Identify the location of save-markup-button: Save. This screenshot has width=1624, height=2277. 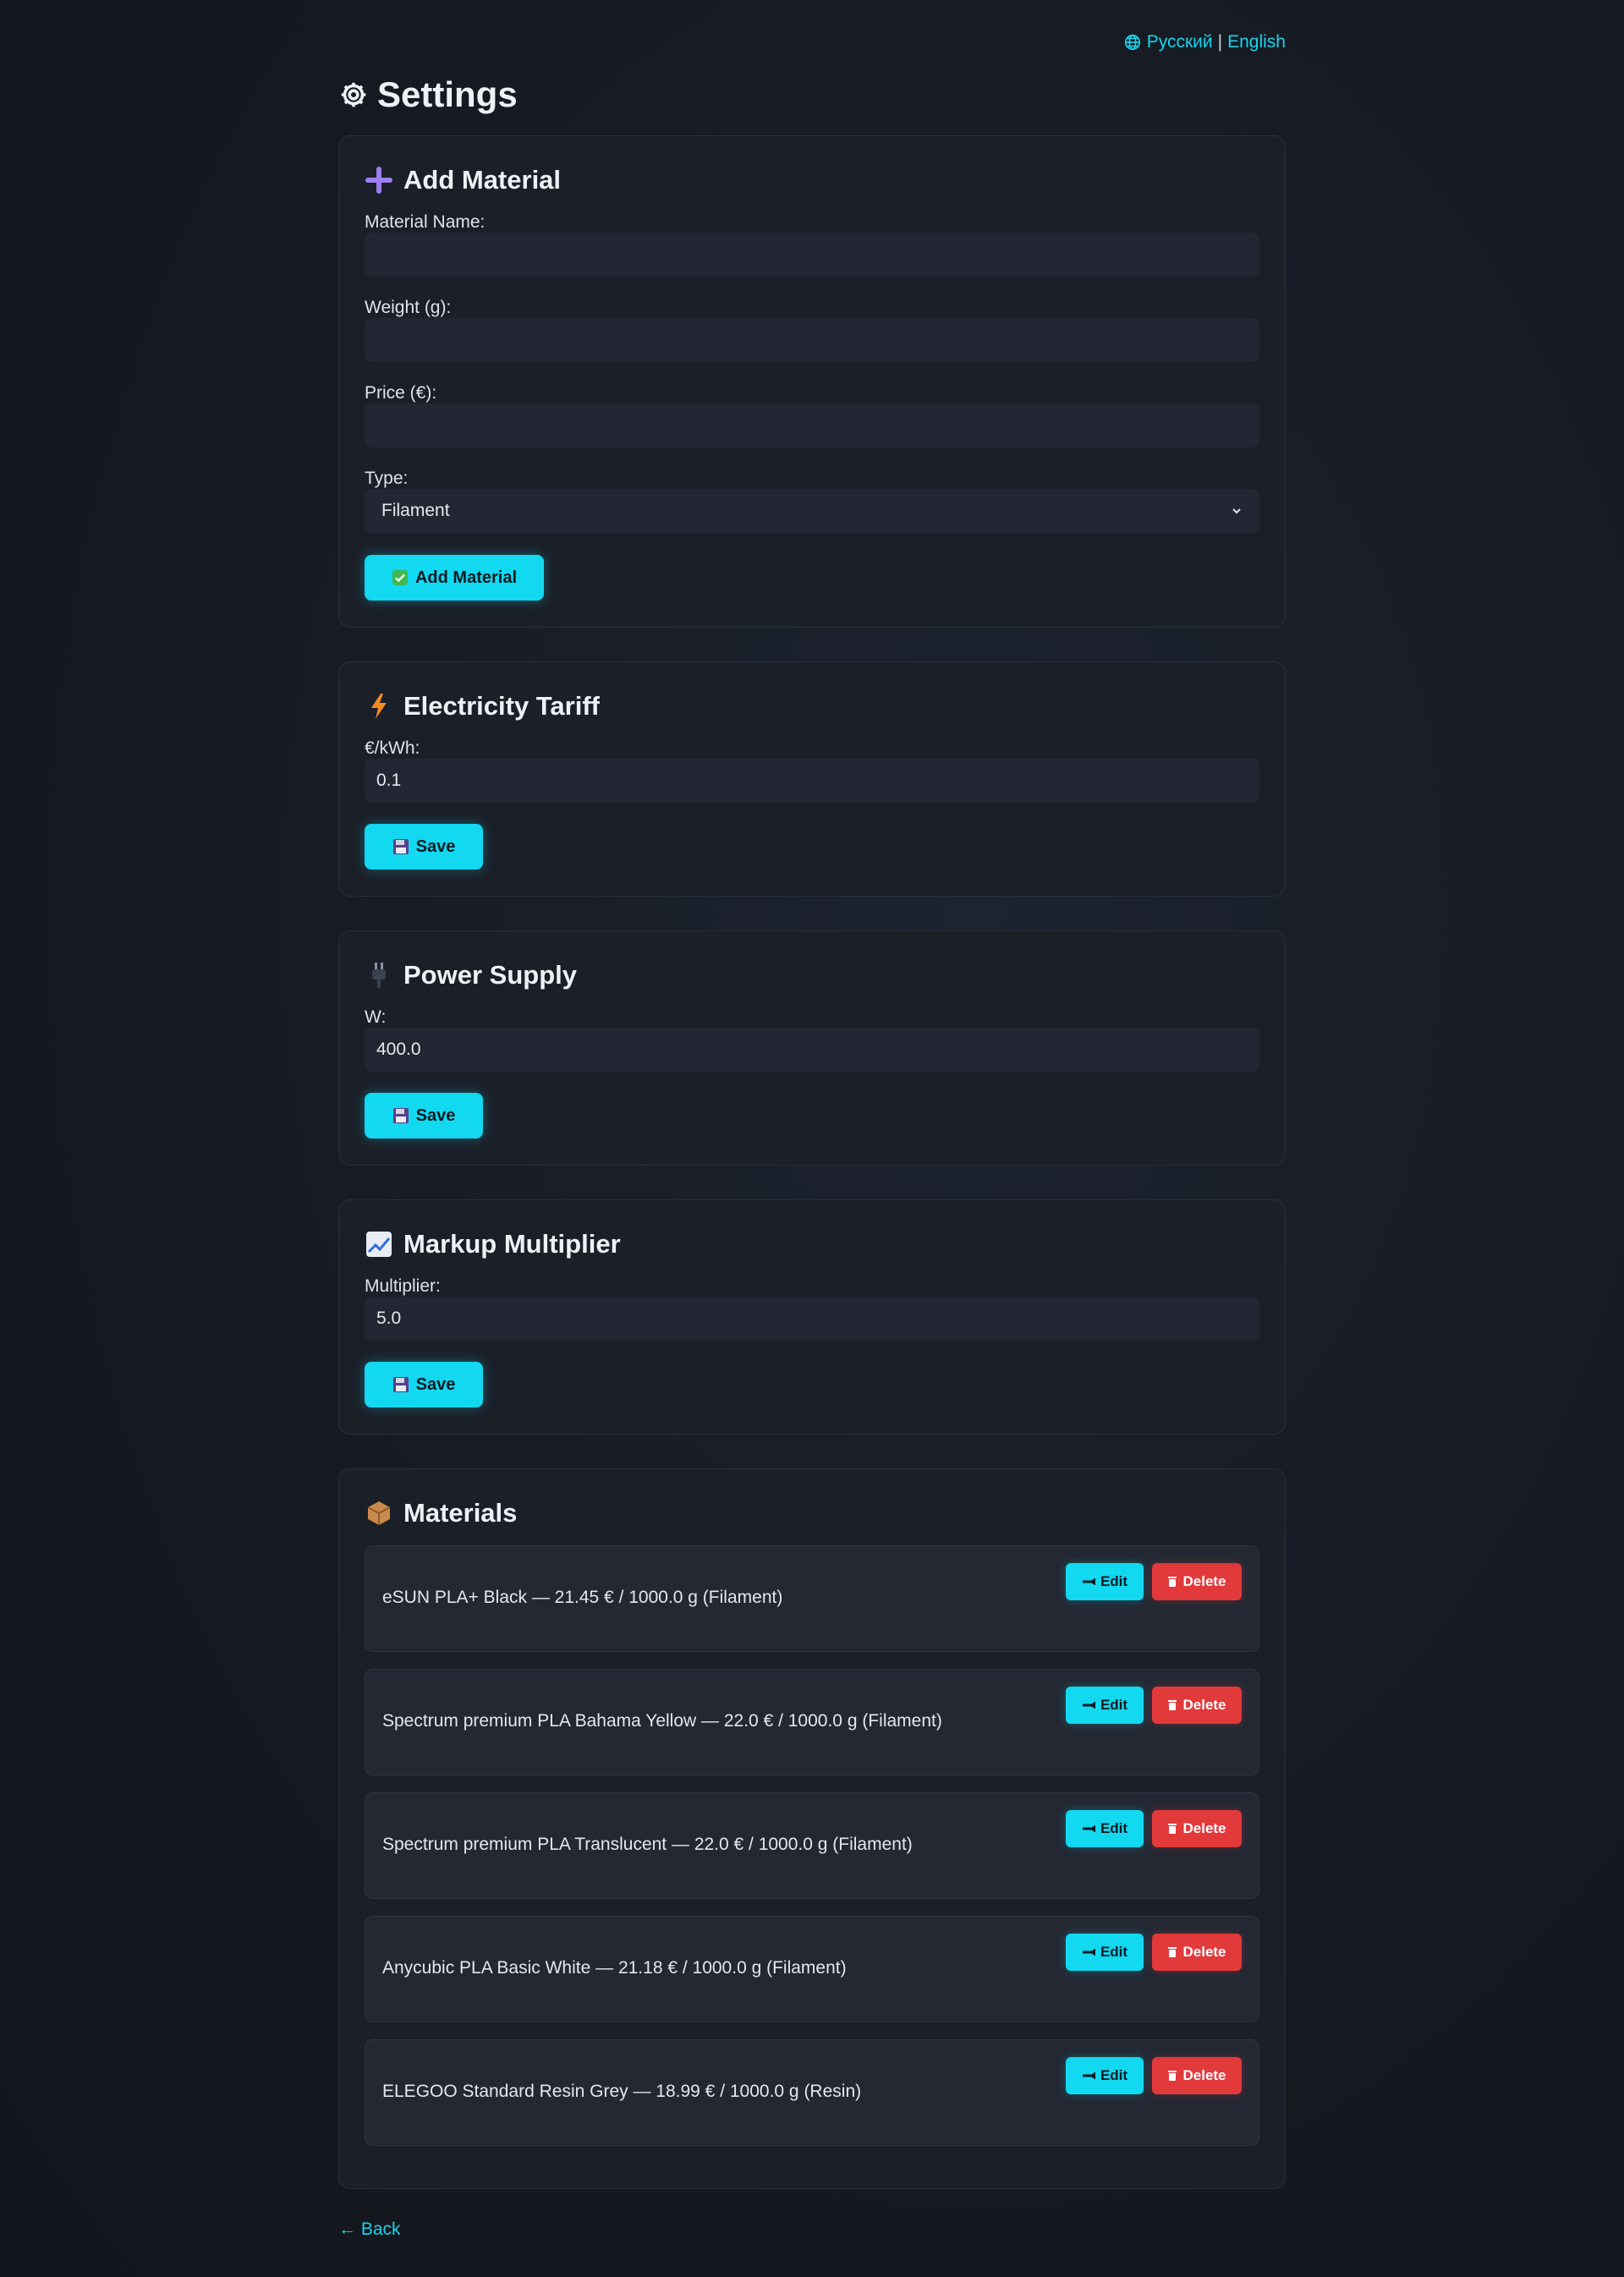
(424, 1385).